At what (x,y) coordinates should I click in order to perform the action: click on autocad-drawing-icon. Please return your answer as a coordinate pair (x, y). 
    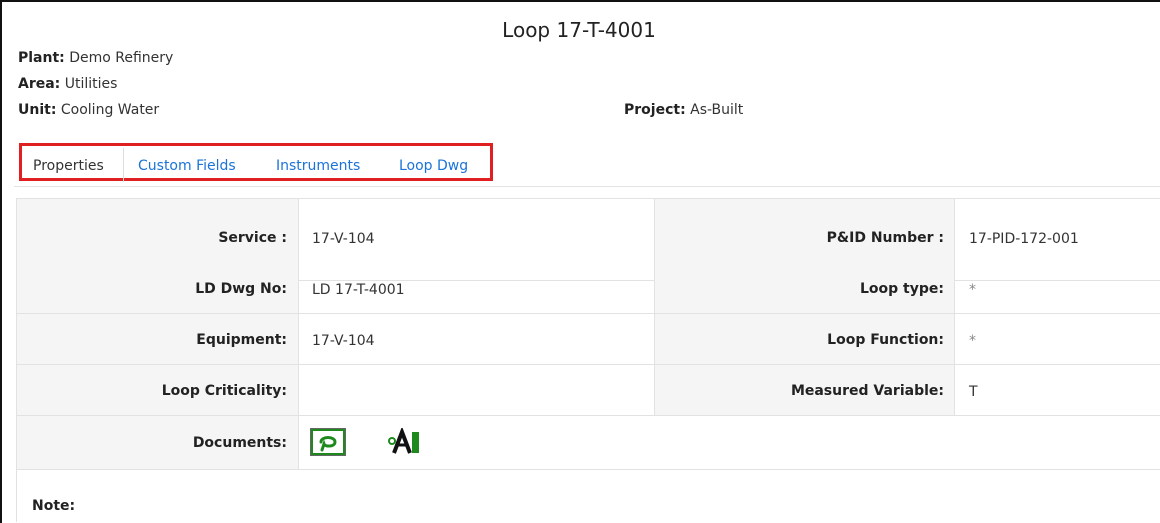
    Looking at the image, I should click on (405, 441).